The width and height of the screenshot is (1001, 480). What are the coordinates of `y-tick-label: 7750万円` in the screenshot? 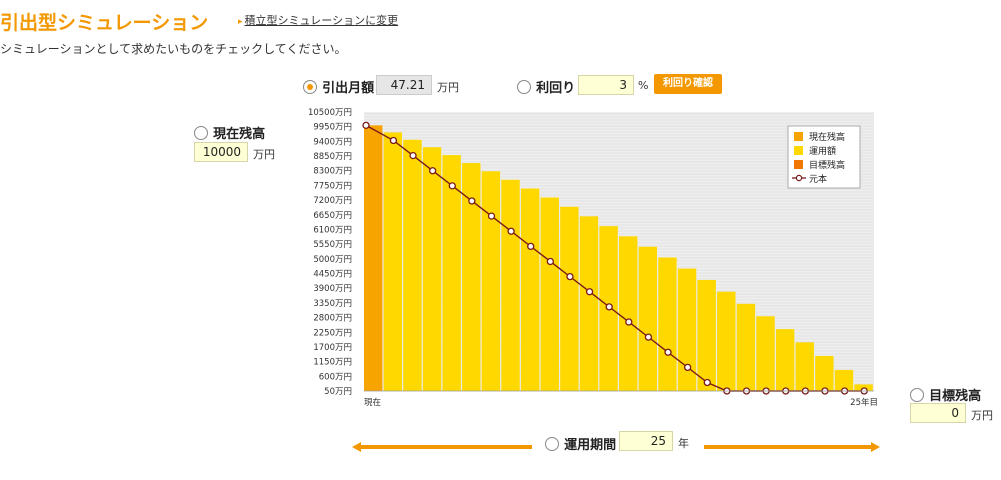 It's located at (332, 186).